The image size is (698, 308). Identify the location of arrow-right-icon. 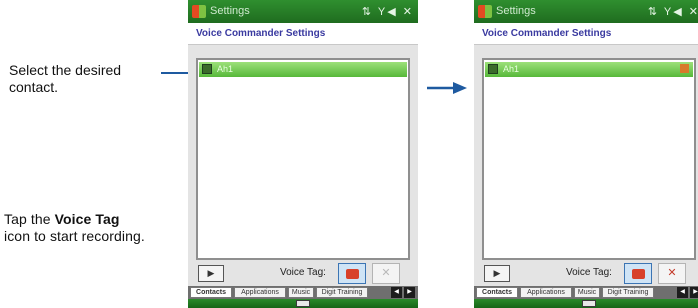
(447, 88).